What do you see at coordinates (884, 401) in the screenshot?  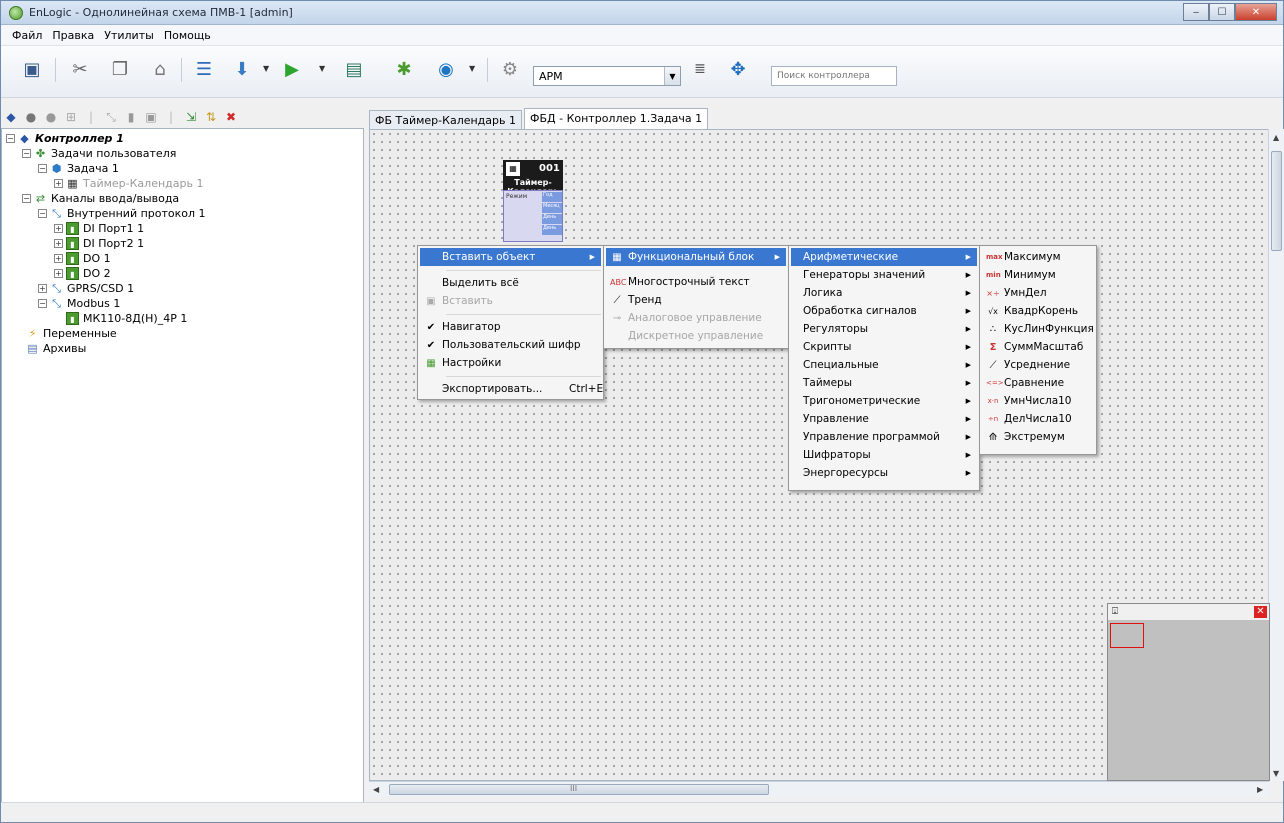 I see `menu-item-category: Тригонометрические ▶` at bounding box center [884, 401].